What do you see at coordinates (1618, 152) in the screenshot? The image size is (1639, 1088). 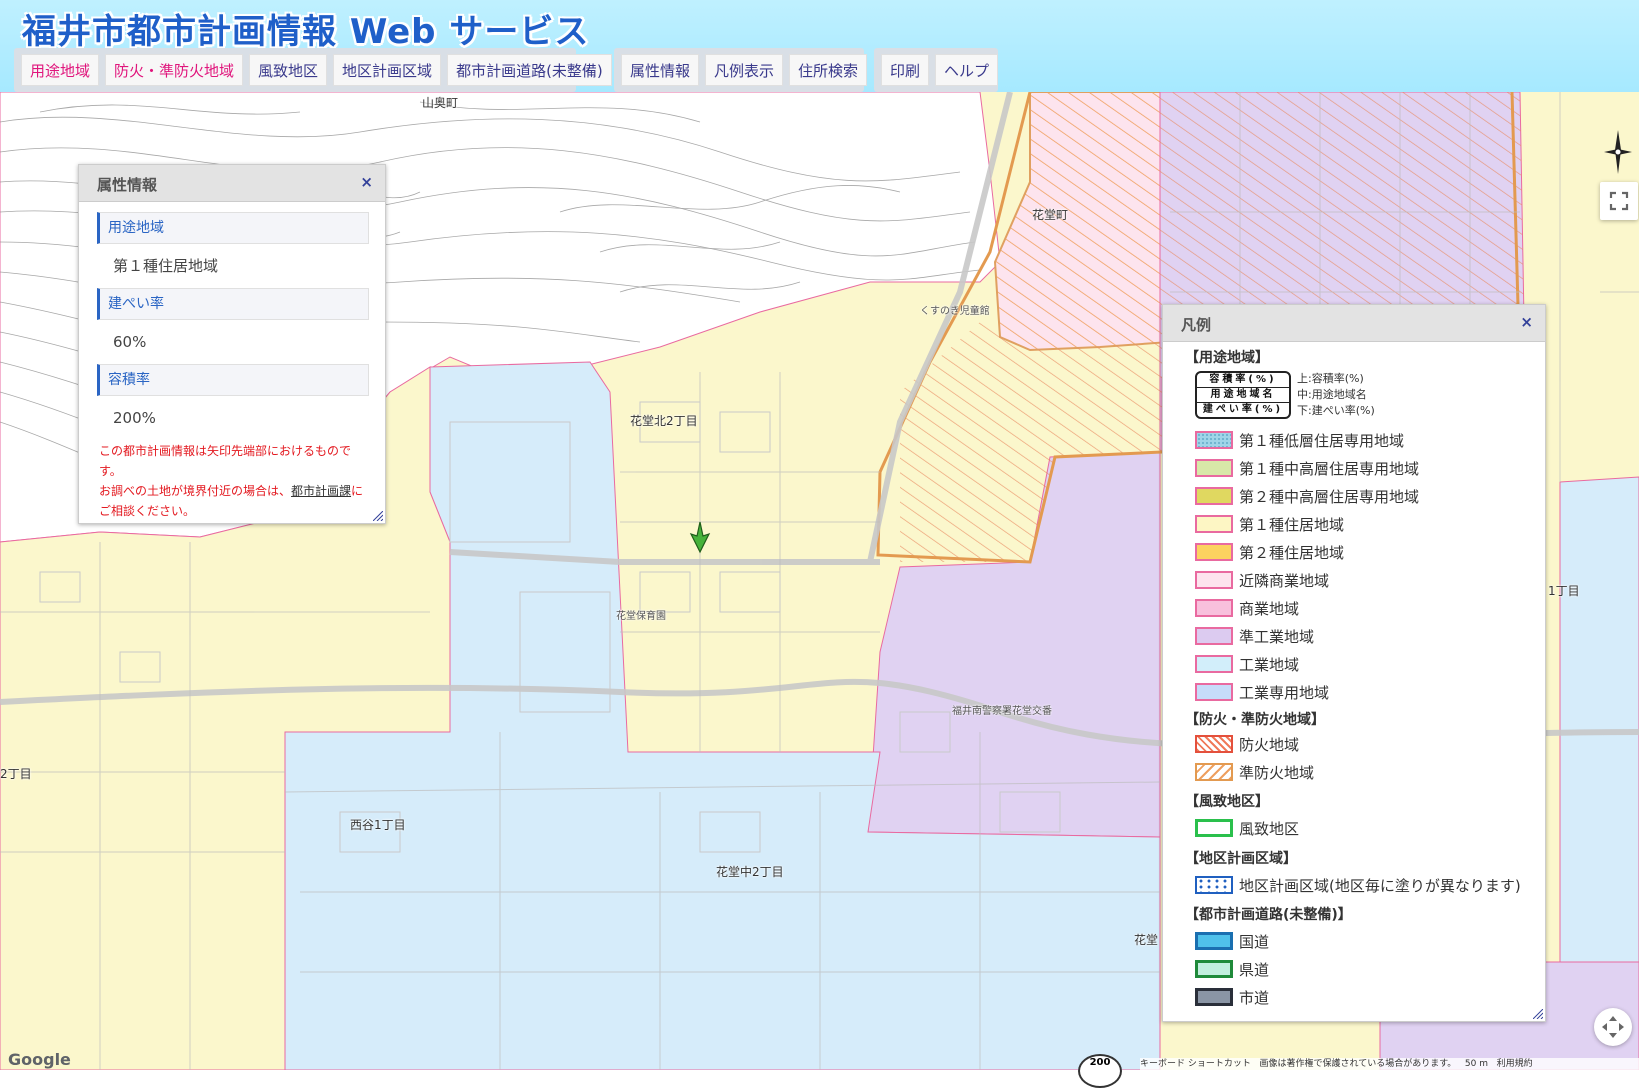 I see `compass-icon` at bounding box center [1618, 152].